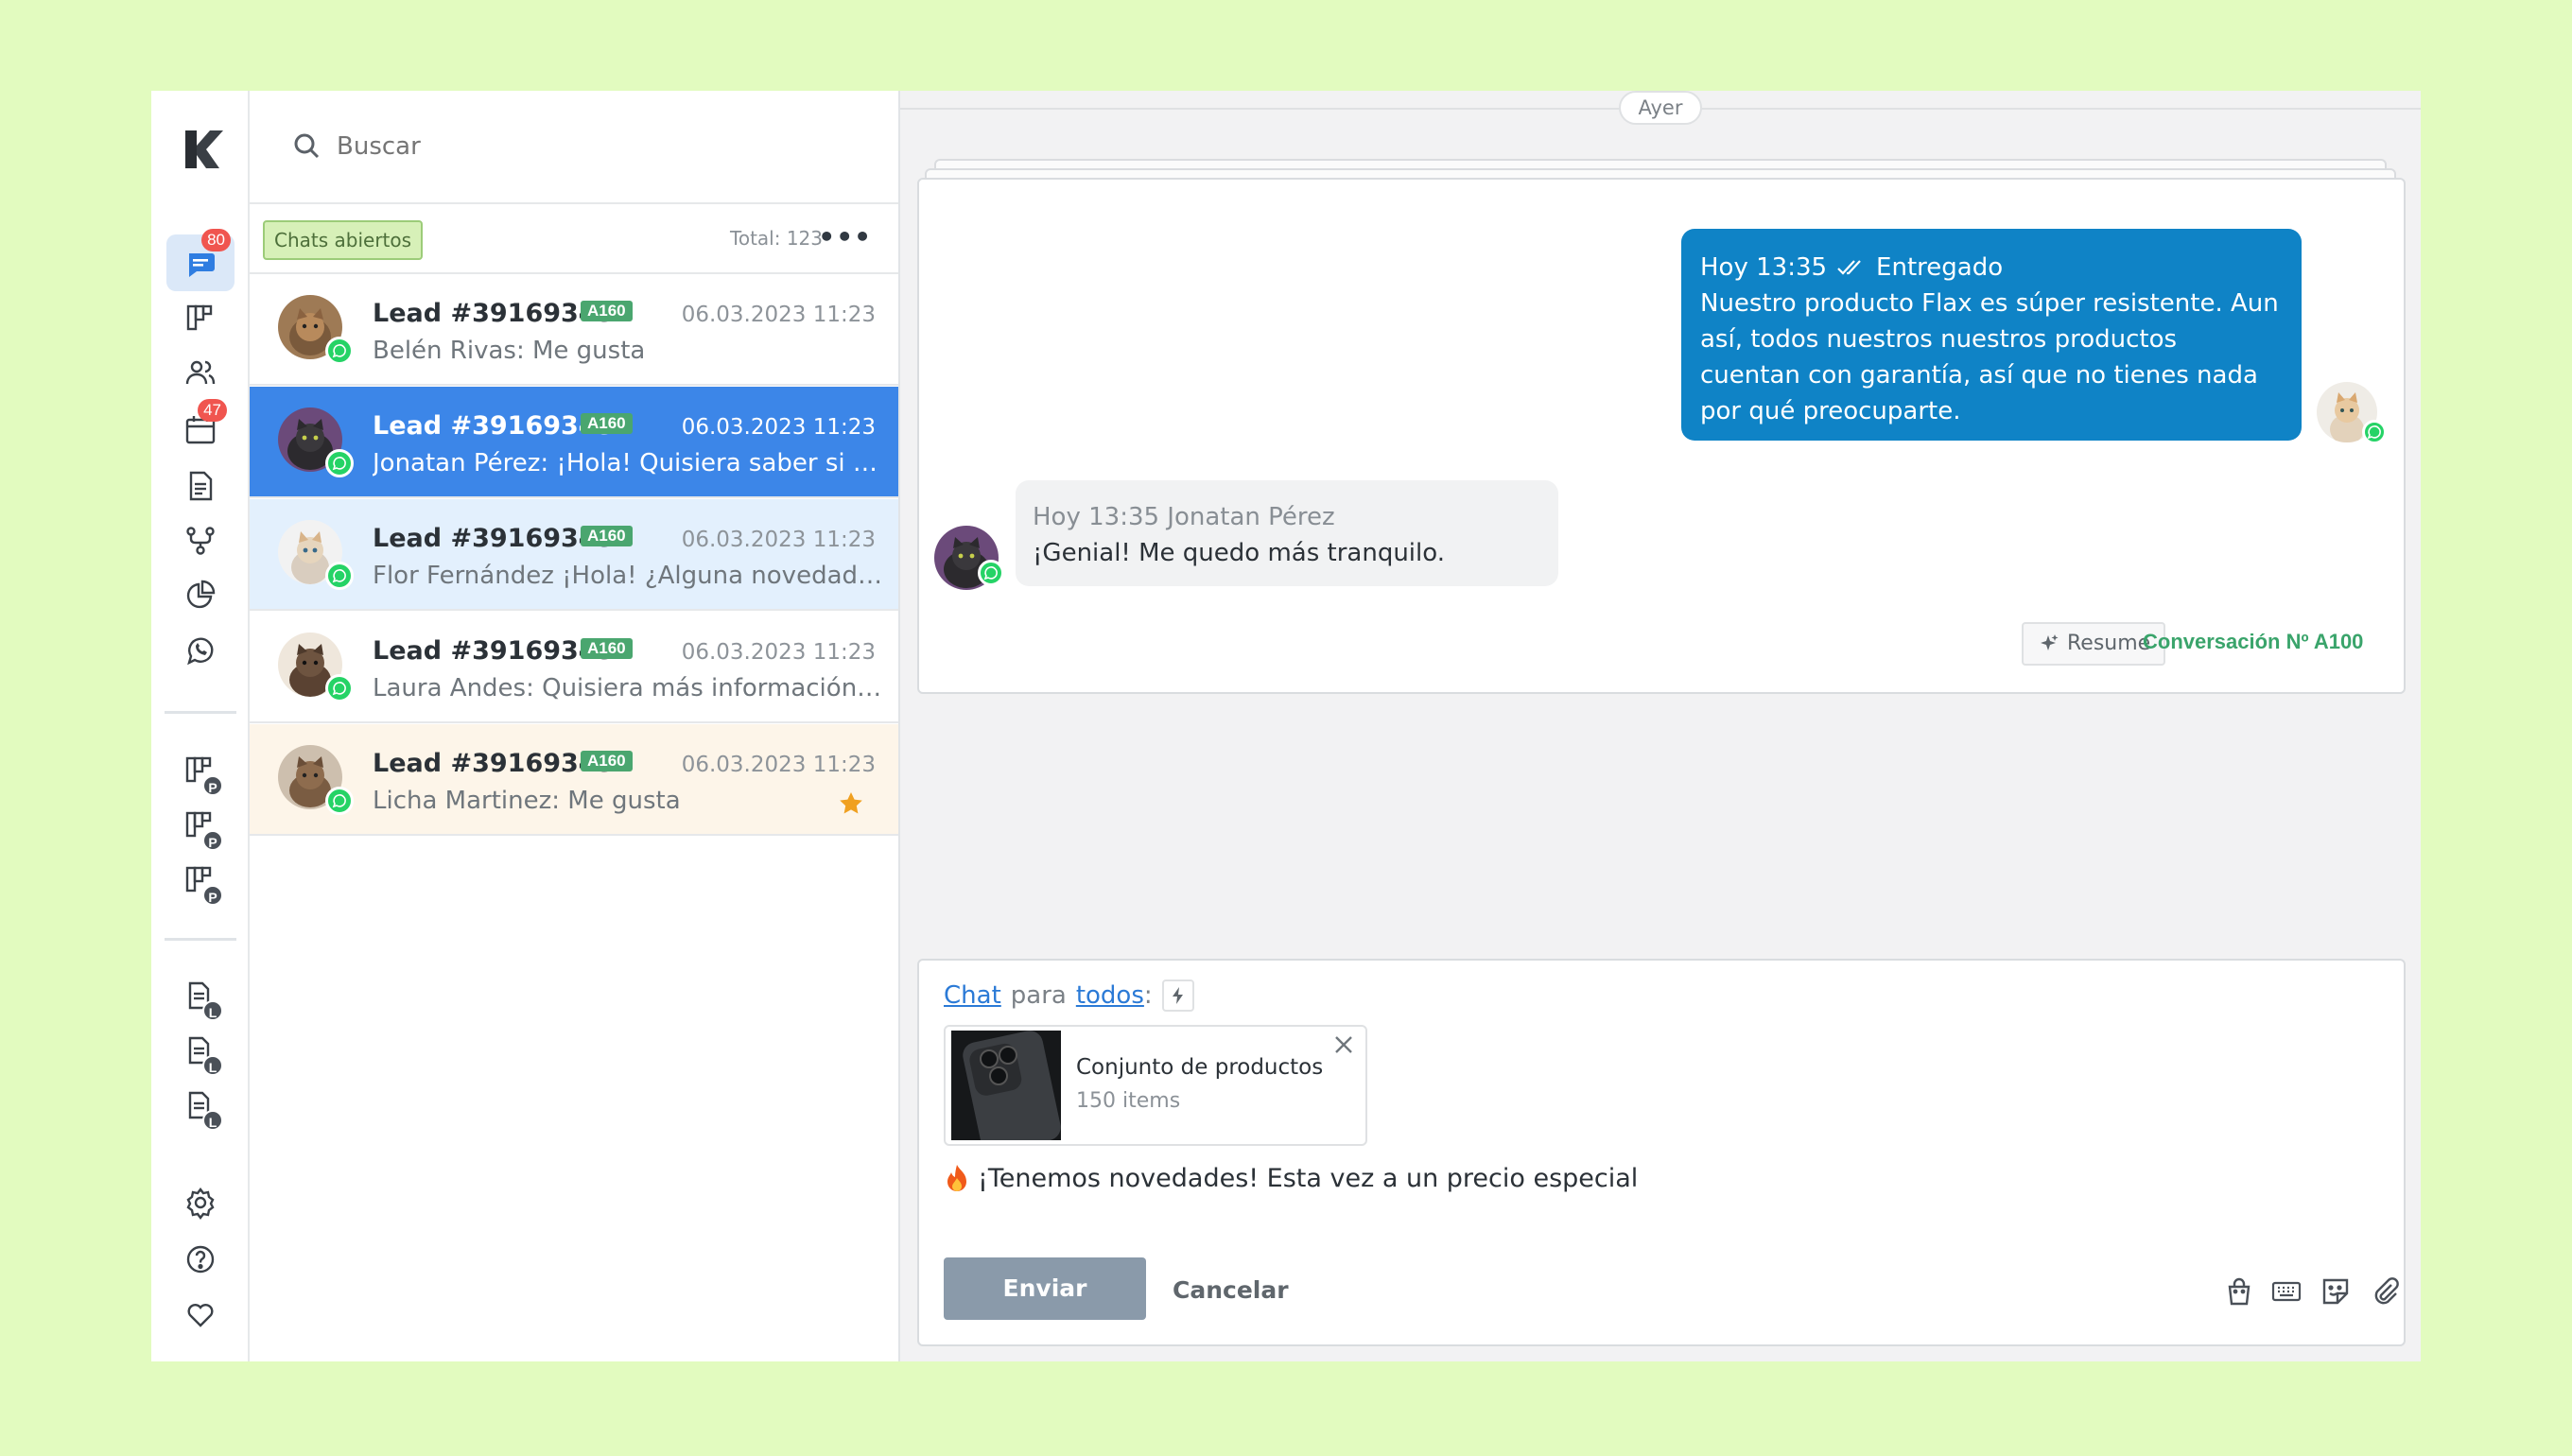 Image resolution: width=2572 pixels, height=1456 pixels. I want to click on colon: :, so click(1148, 995).